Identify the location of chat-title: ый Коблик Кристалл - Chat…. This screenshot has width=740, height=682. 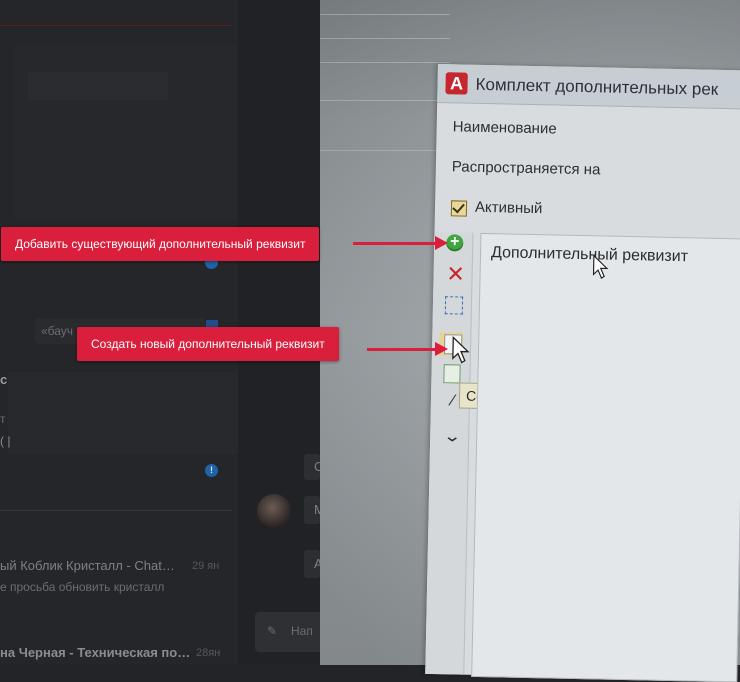
(87, 565).